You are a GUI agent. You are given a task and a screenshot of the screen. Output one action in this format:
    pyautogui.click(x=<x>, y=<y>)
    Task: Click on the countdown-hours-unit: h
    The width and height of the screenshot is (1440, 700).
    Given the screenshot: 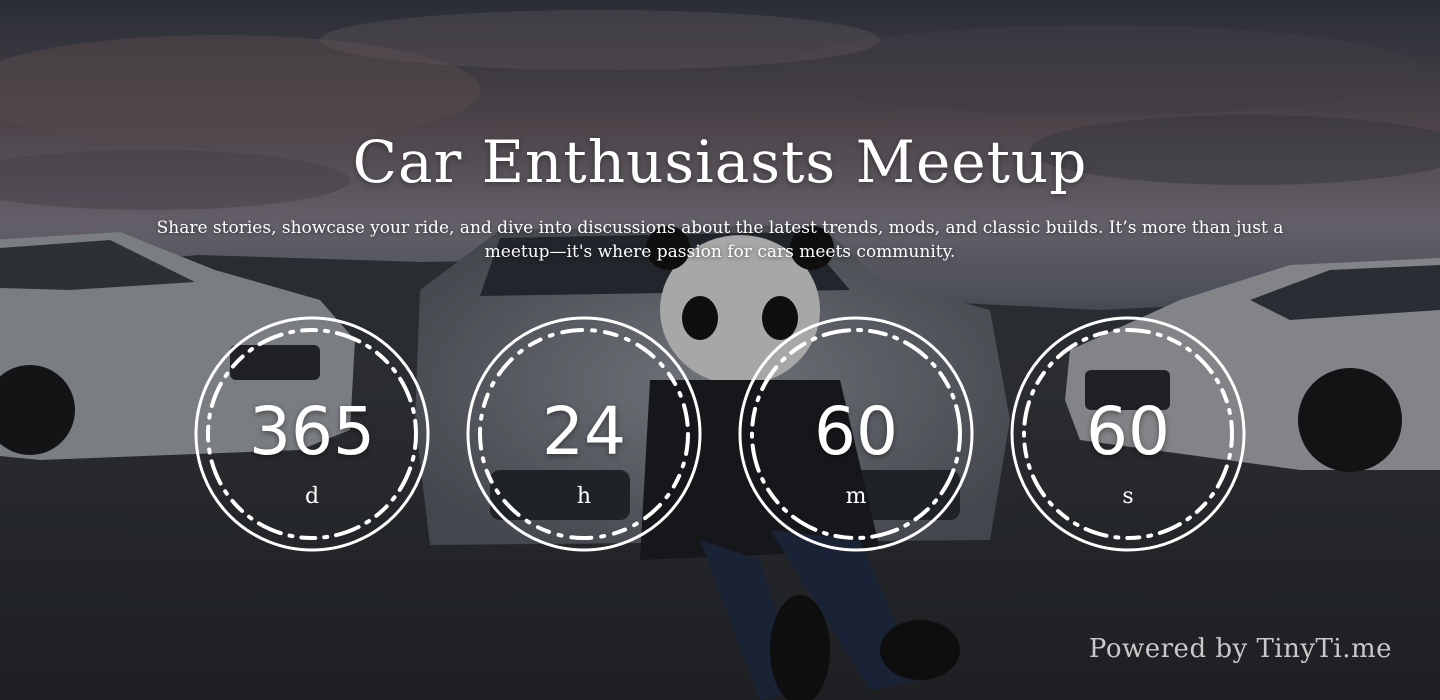 What is the action you would take?
    pyautogui.click(x=584, y=496)
    